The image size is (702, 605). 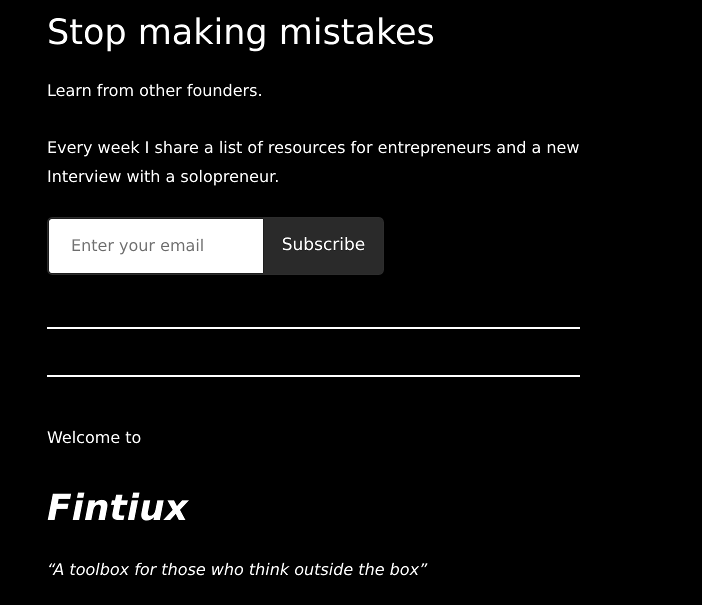 I want to click on subscribe-button: Subscribe, so click(x=323, y=246).